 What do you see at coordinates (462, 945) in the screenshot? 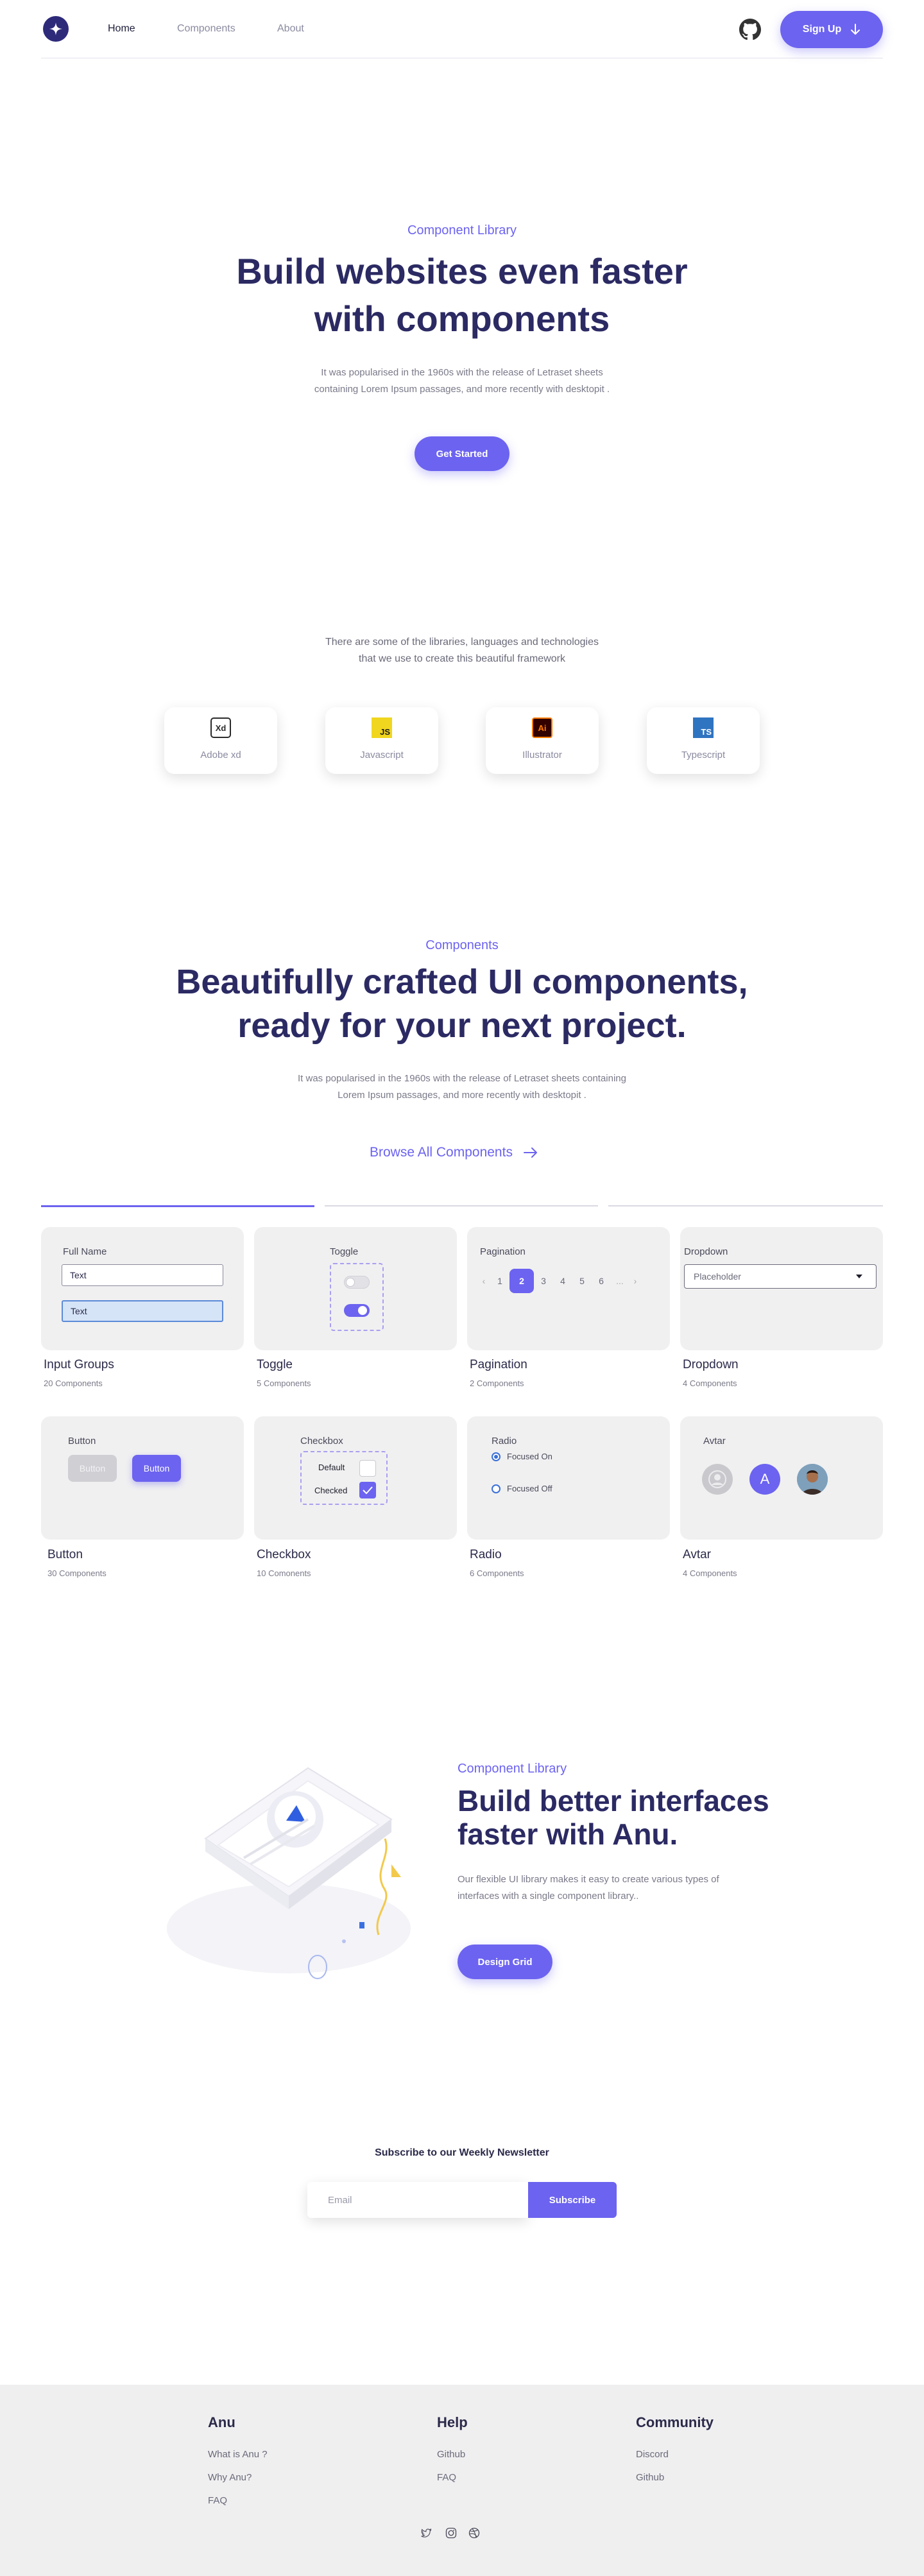
I see `components-eyebrow: Components` at bounding box center [462, 945].